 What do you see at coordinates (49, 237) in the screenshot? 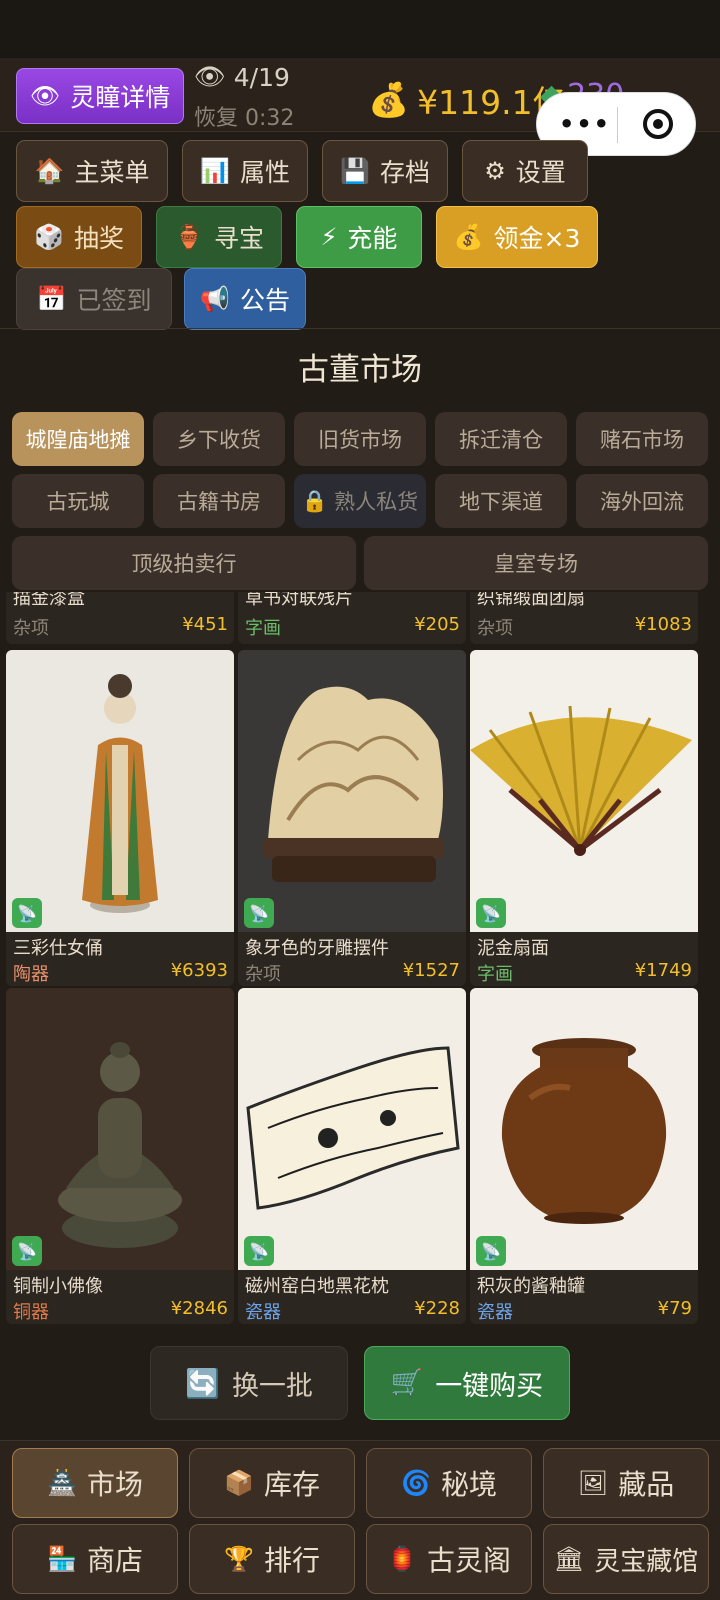
I see `dice-icon: 🎲` at bounding box center [49, 237].